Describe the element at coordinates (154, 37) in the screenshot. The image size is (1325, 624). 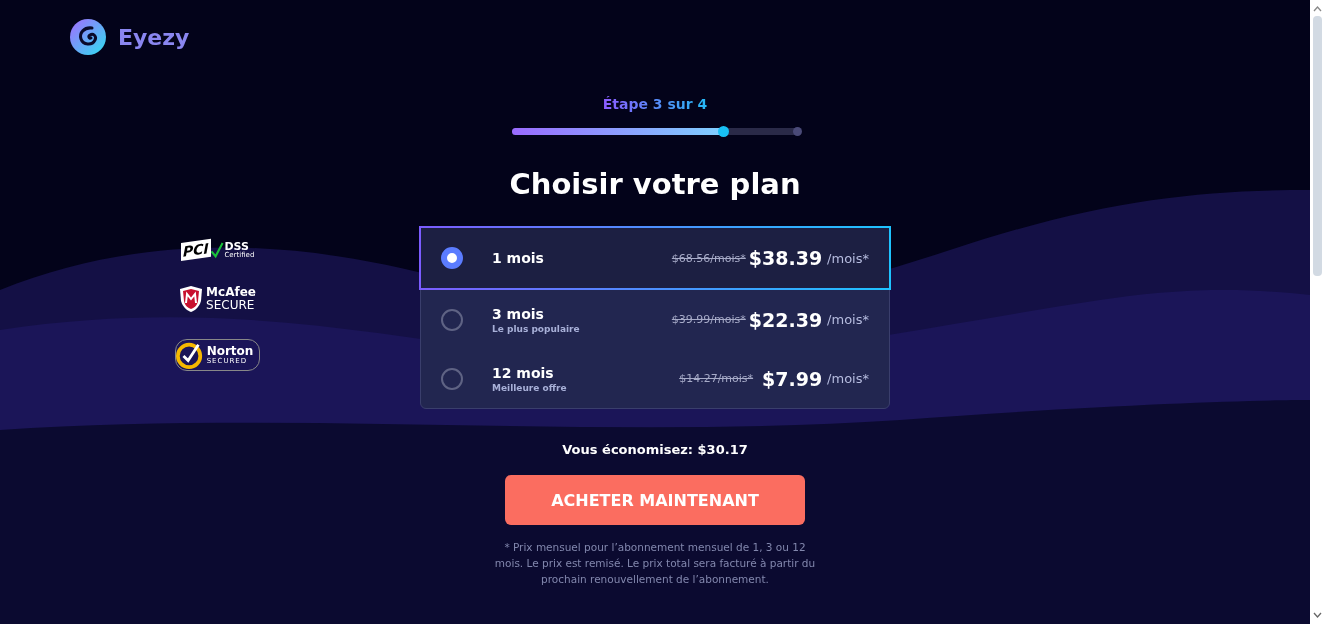
I see `brand-name: Eyezy` at that location.